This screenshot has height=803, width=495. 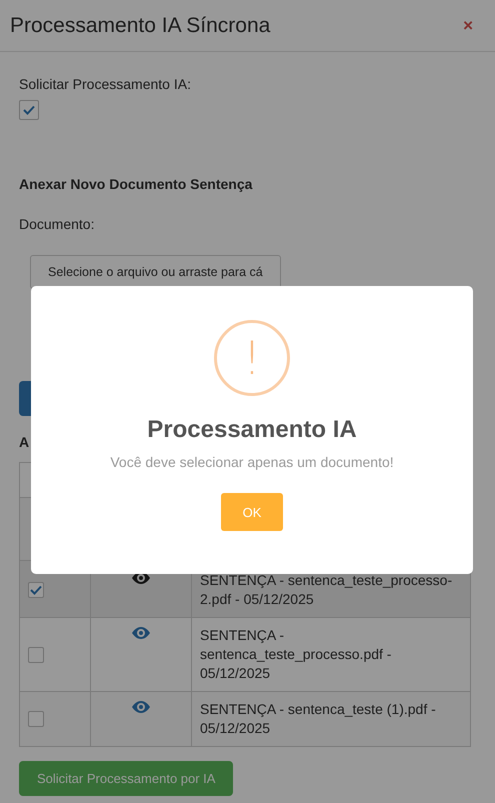 What do you see at coordinates (252, 462) in the screenshot?
I see `dialog-message: Você deve selecionar apenas um documento!` at bounding box center [252, 462].